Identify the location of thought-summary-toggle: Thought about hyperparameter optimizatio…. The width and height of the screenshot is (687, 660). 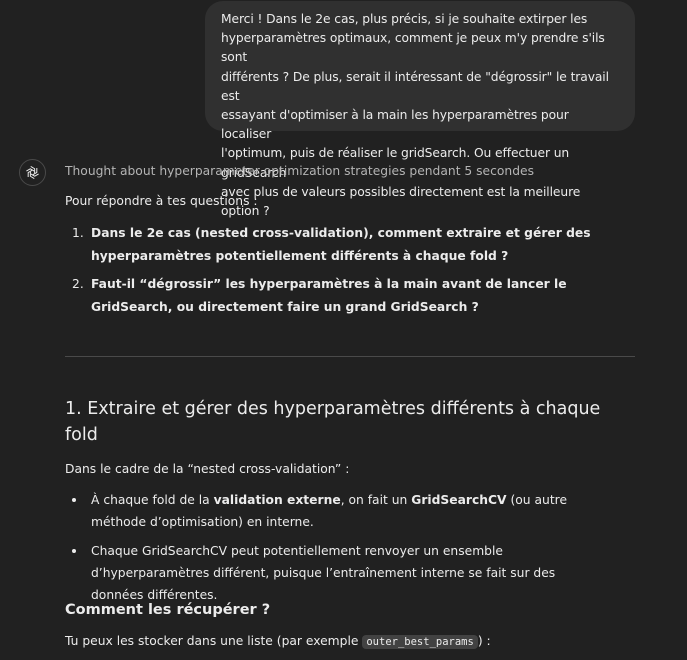
(299, 171).